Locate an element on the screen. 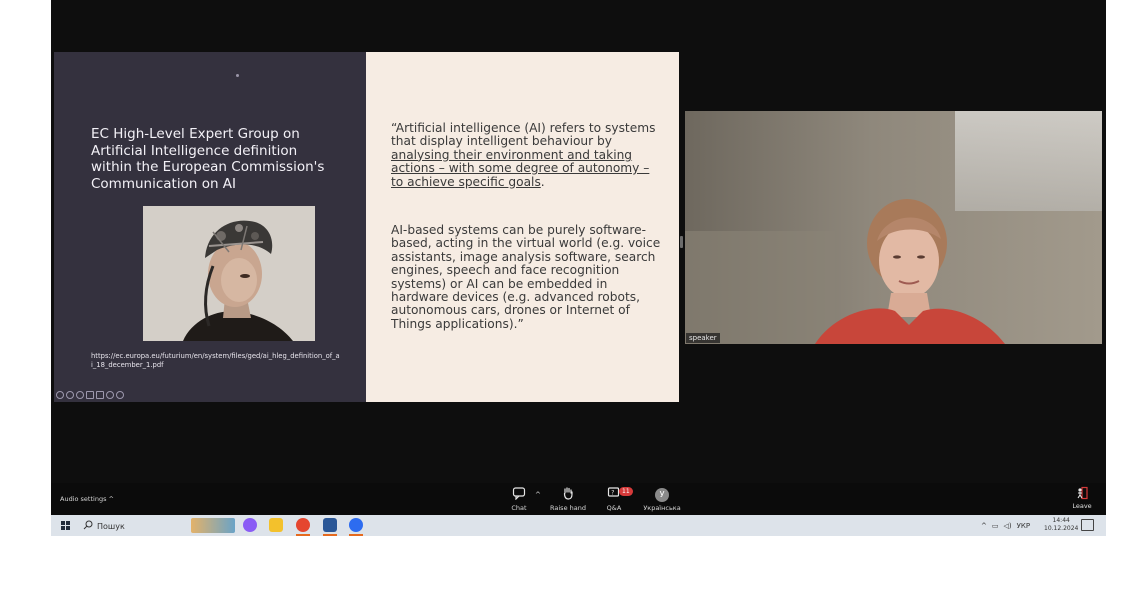  windows-start-icon is located at coordinates (65, 525).